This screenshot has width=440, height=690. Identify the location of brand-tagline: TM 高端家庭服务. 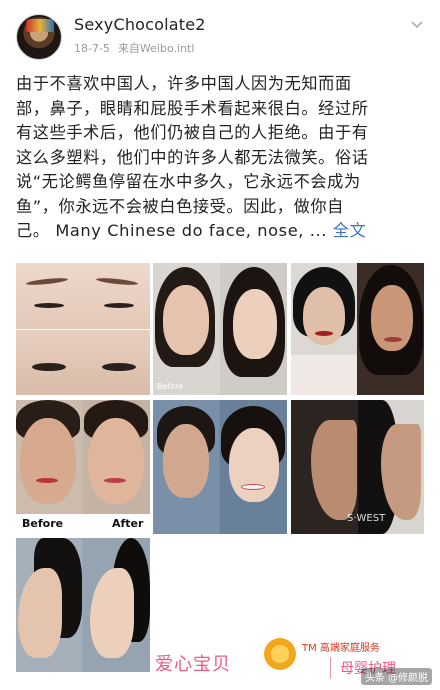
(341, 648).